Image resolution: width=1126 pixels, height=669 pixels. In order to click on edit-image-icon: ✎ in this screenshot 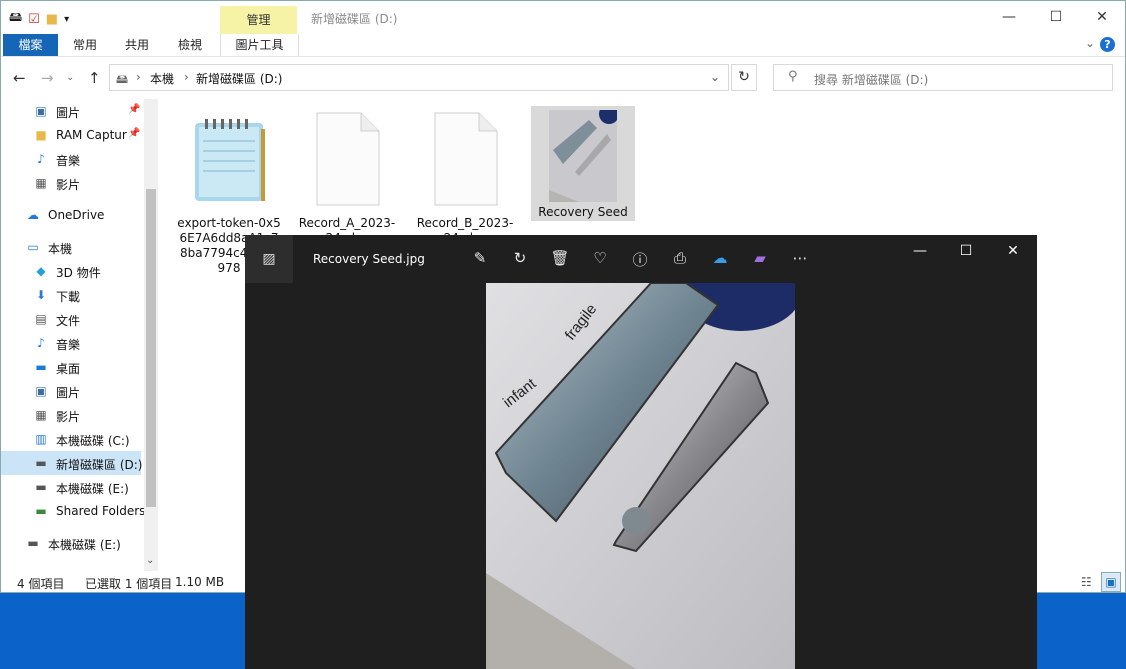, I will do `click(480, 259)`.